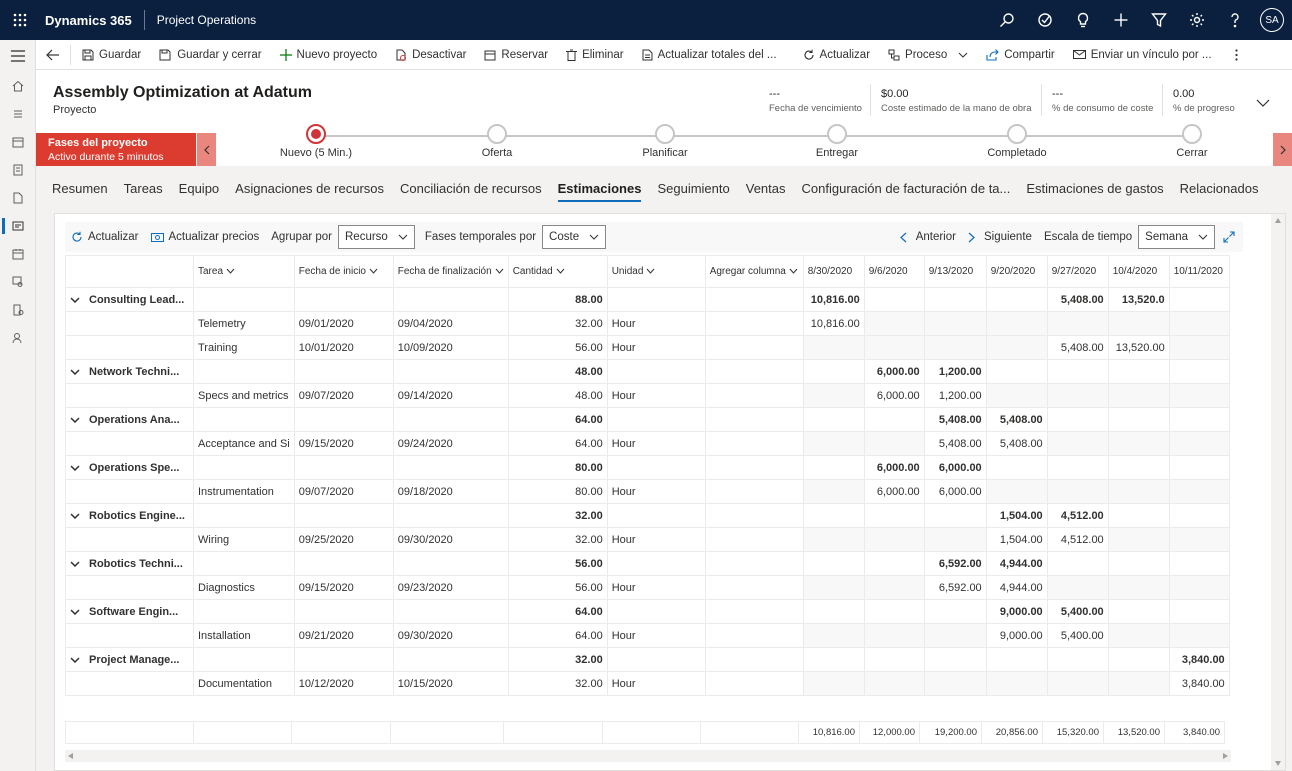  What do you see at coordinates (244, 323) in the screenshot?
I see `task-name: Telemetry` at bounding box center [244, 323].